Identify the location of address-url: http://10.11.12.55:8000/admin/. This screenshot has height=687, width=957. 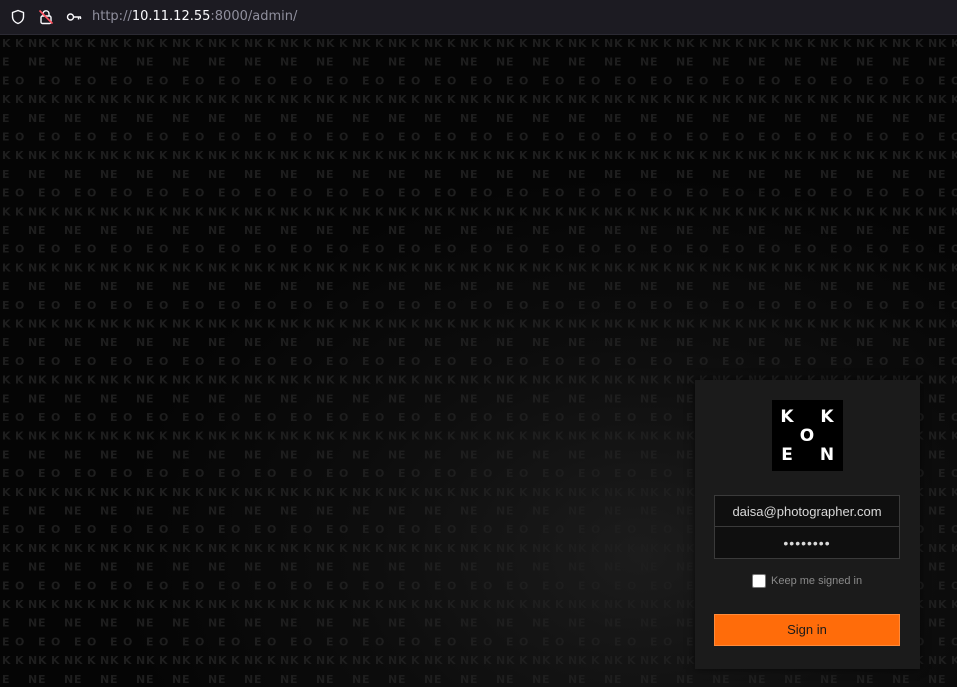
(194, 17).